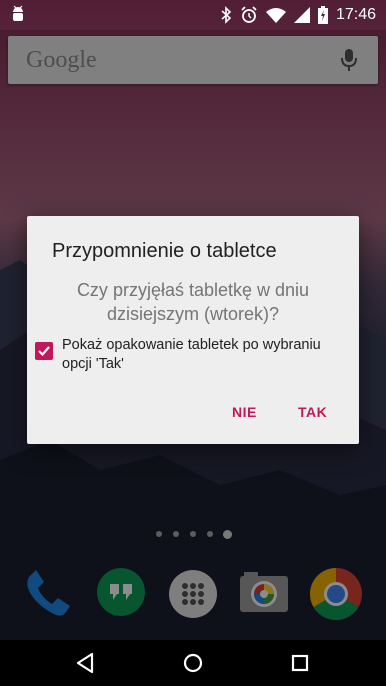 This screenshot has width=386, height=686. I want to click on navigation-bar, so click(193, 663).